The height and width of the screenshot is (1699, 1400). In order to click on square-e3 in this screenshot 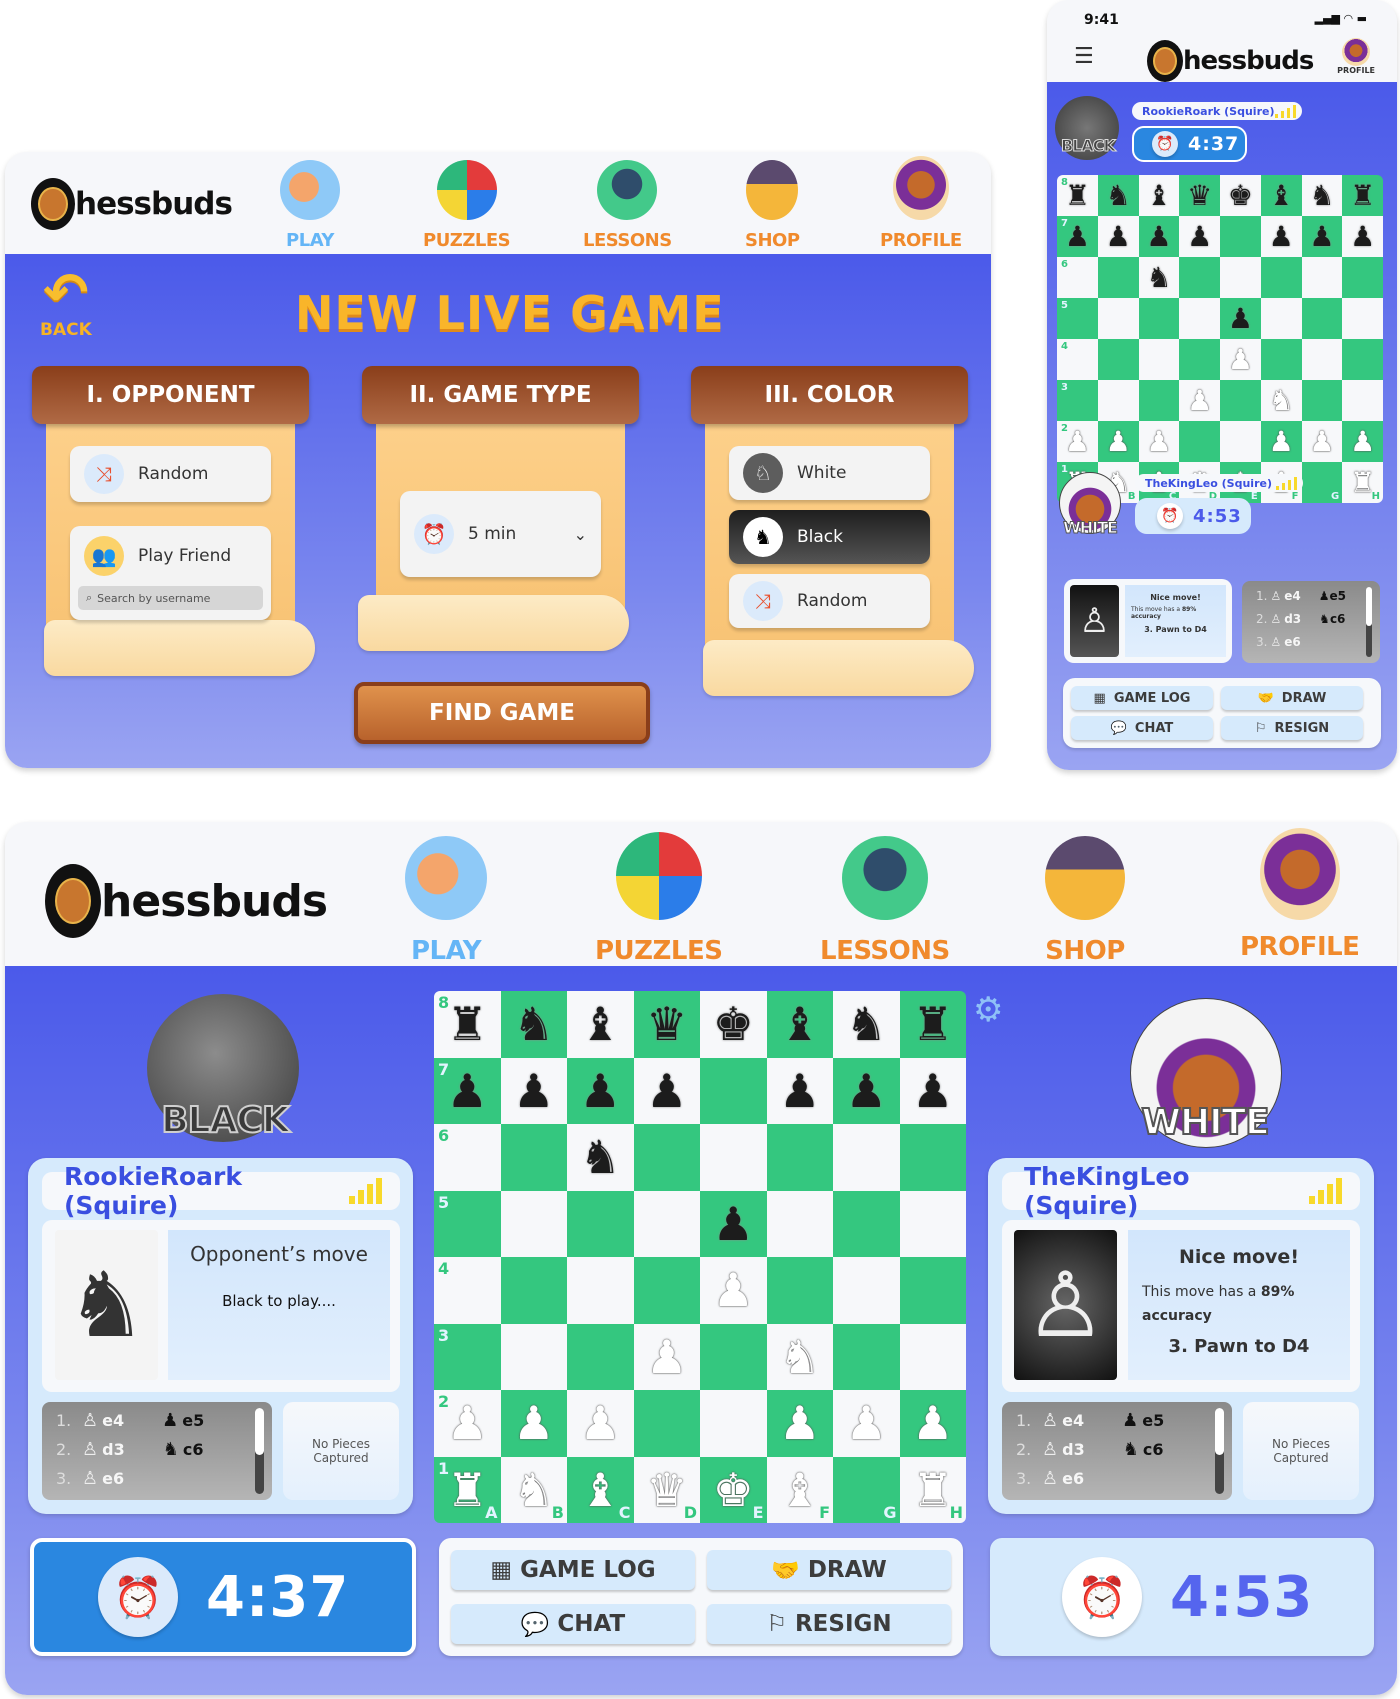, I will do `click(1240, 400)`.